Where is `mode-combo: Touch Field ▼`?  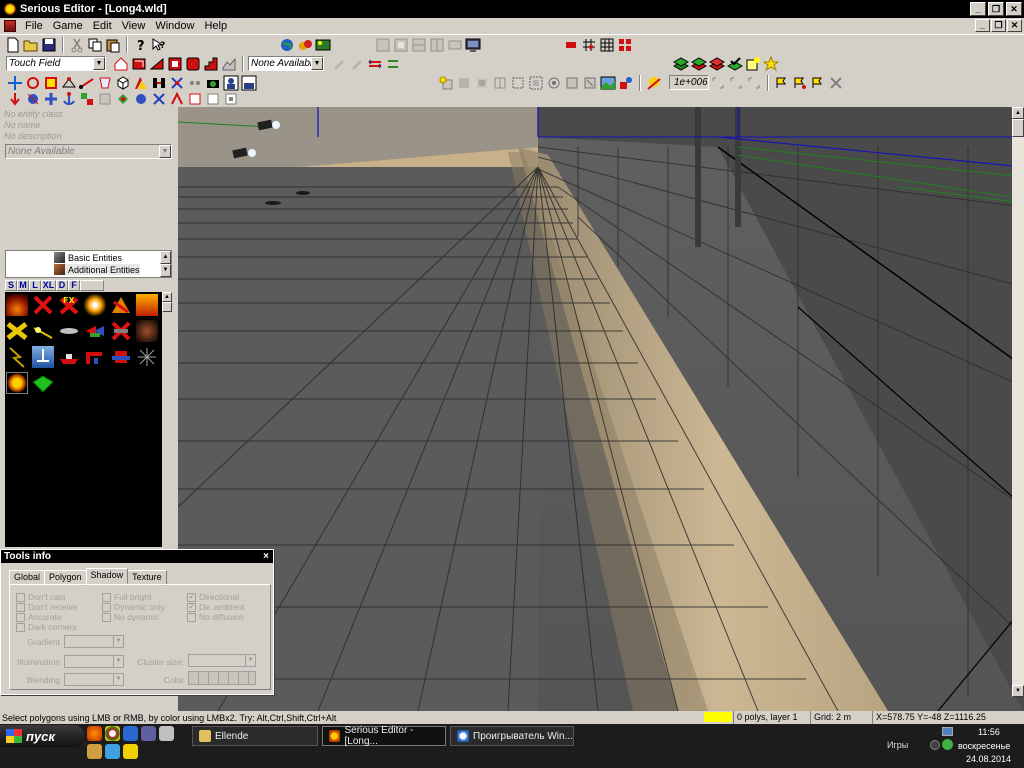 mode-combo: Touch Field ▼ is located at coordinates (56, 63).